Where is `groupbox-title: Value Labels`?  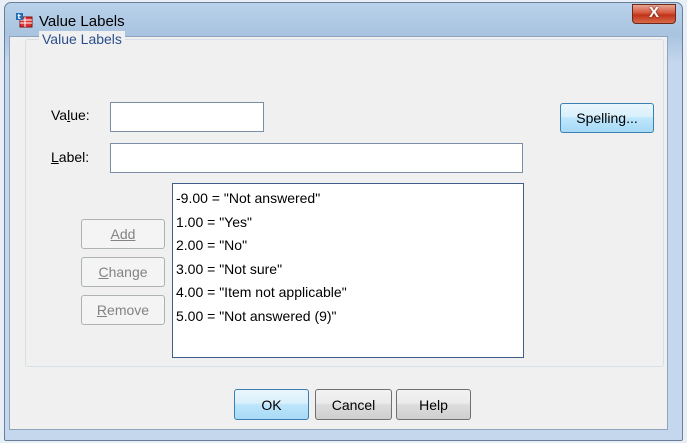 groupbox-title: Value Labels is located at coordinates (82, 39).